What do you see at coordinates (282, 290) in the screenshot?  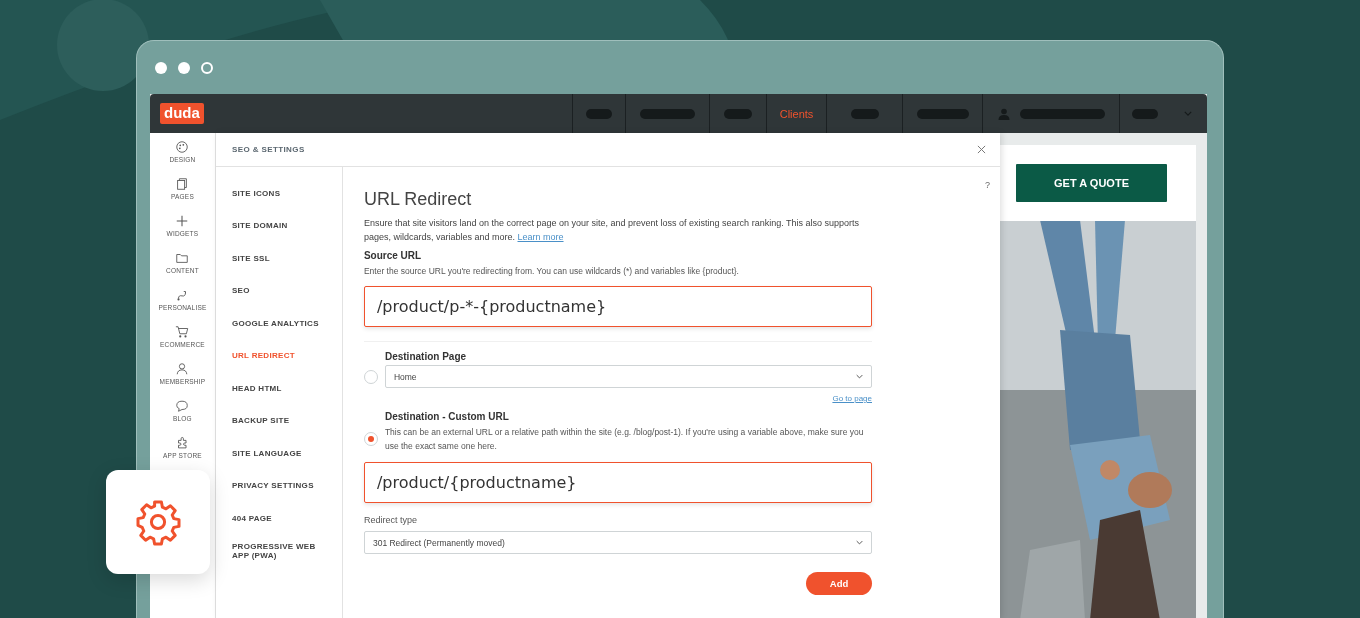 I see `settings-menu-item: SEO` at bounding box center [282, 290].